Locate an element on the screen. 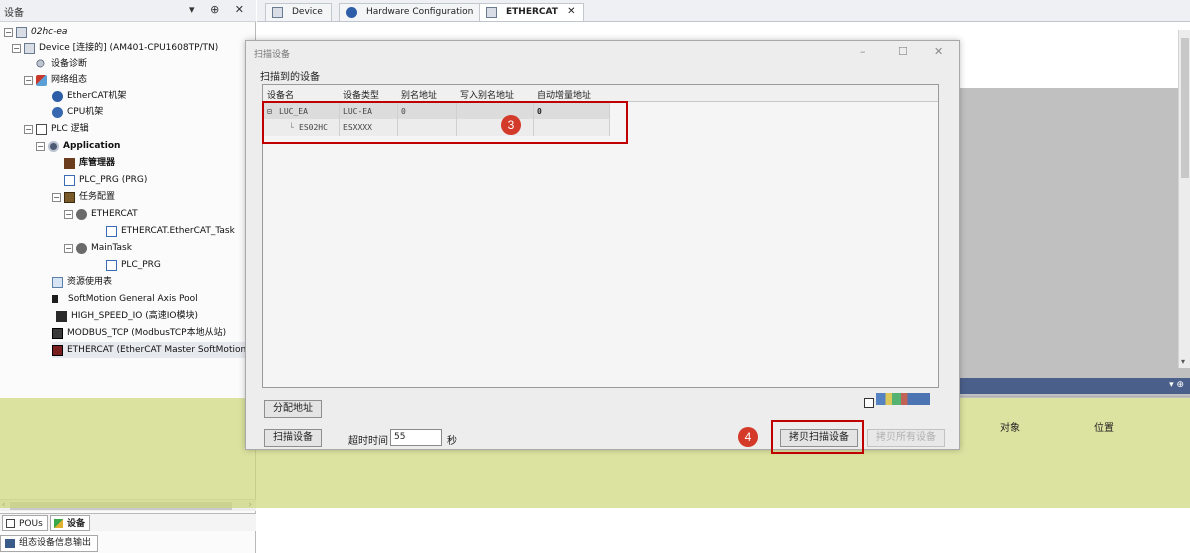 This screenshot has width=1190, height=553. tree-axis-pool: SoftMotion General Axis Pool is located at coordinates (125, 299).